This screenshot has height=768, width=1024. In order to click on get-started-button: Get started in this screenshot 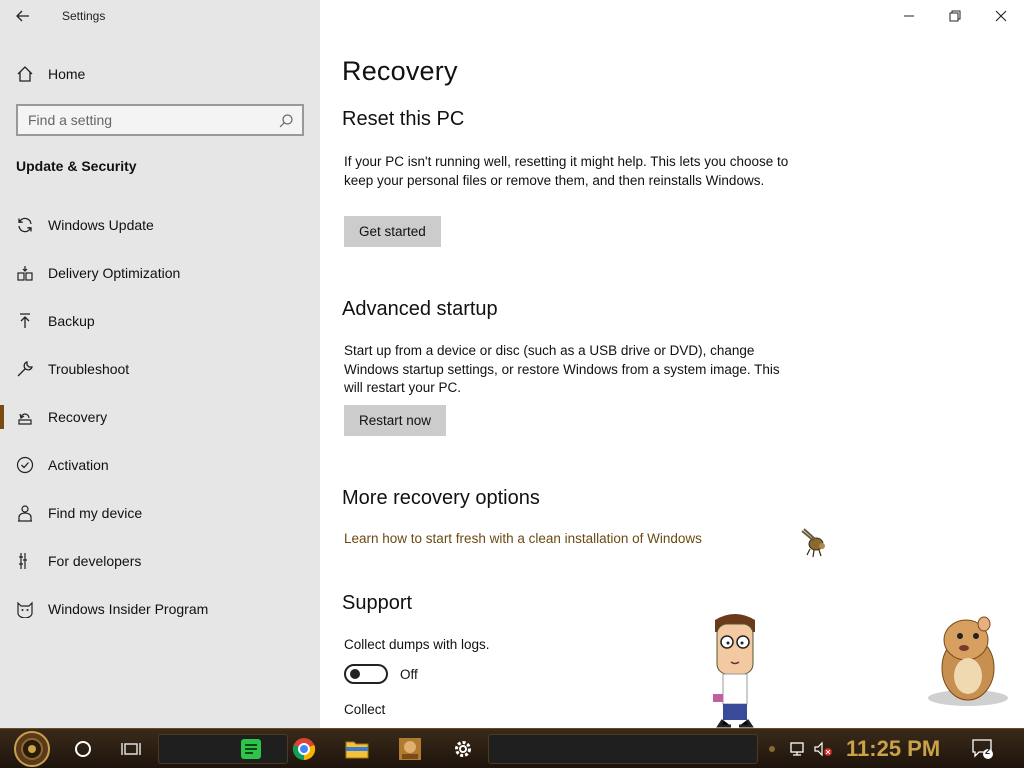, I will do `click(392, 231)`.